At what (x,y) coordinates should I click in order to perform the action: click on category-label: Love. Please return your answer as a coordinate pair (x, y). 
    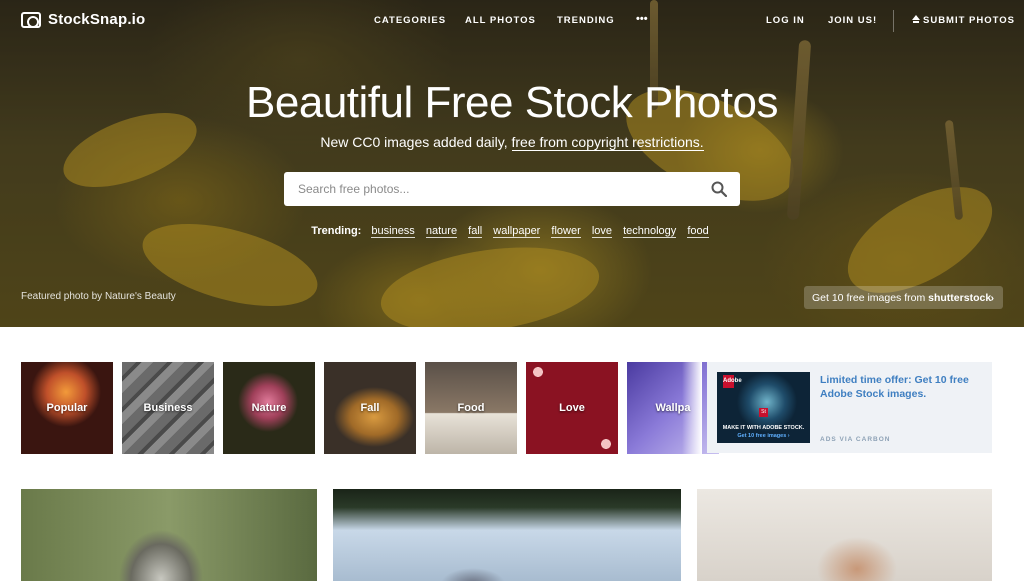
    Looking at the image, I should click on (572, 408).